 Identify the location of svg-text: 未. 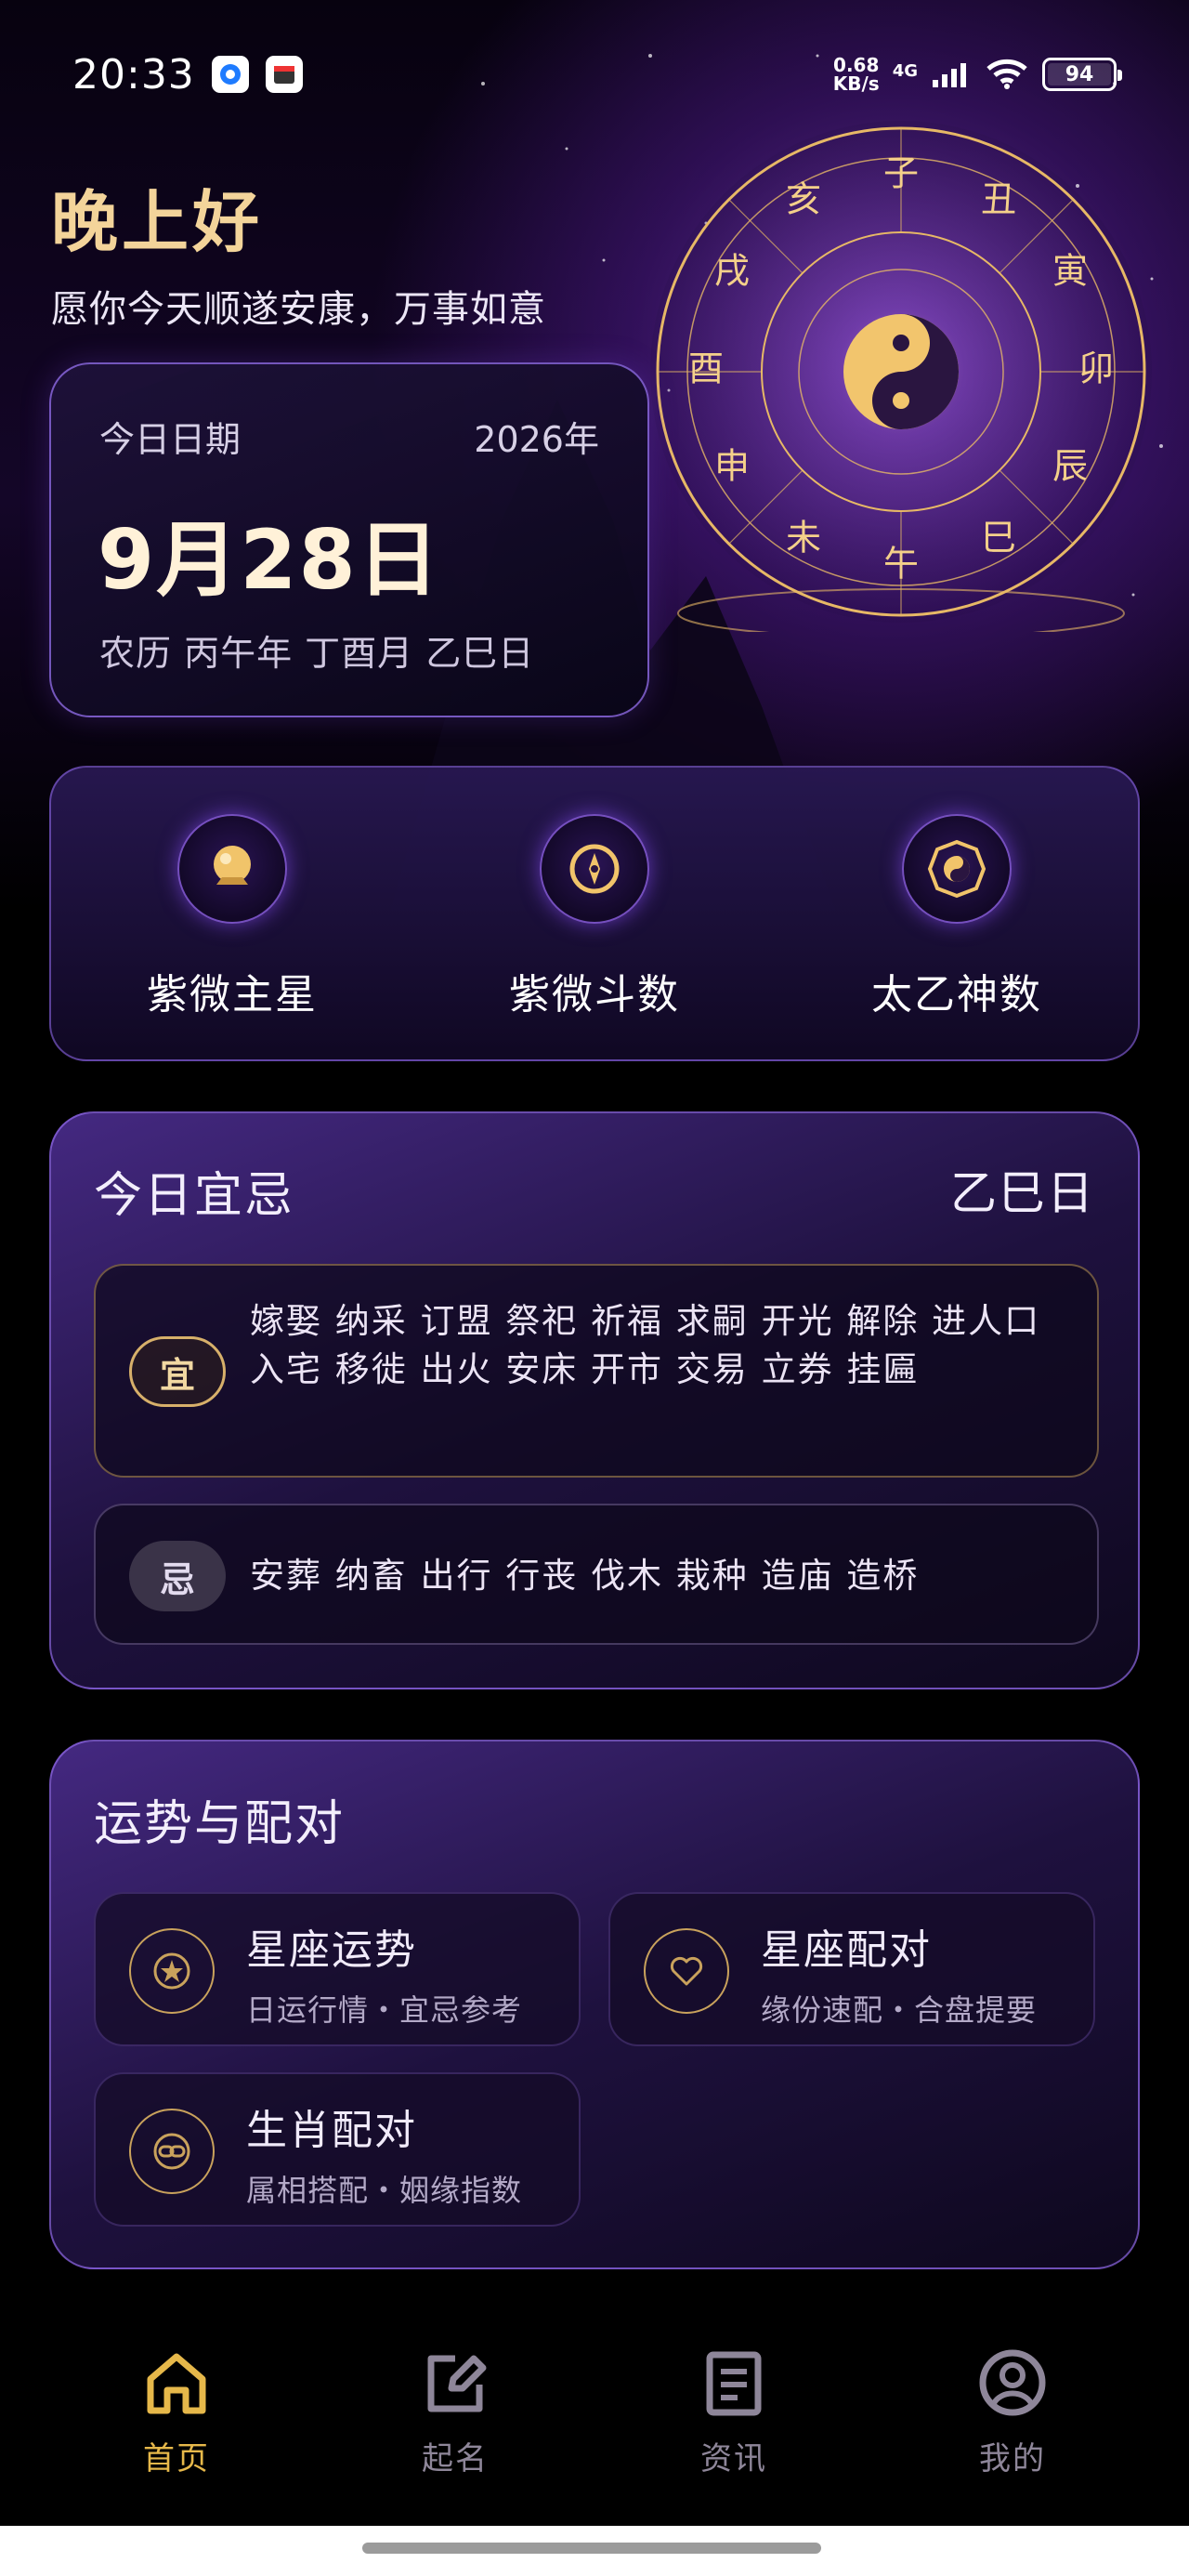
(803, 538).